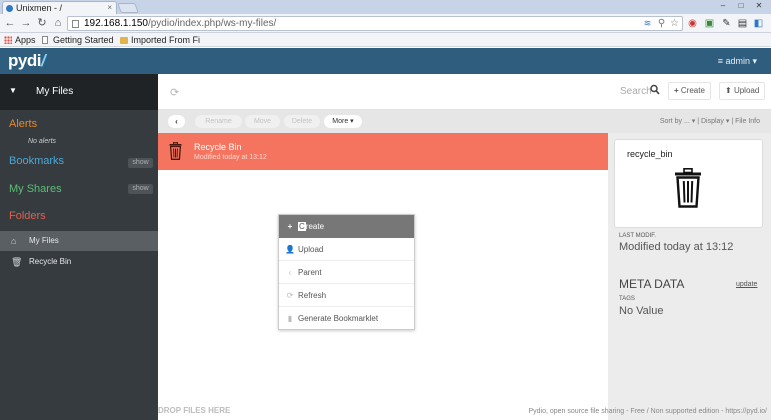  I want to click on reload-icon: ↻, so click(42, 23).